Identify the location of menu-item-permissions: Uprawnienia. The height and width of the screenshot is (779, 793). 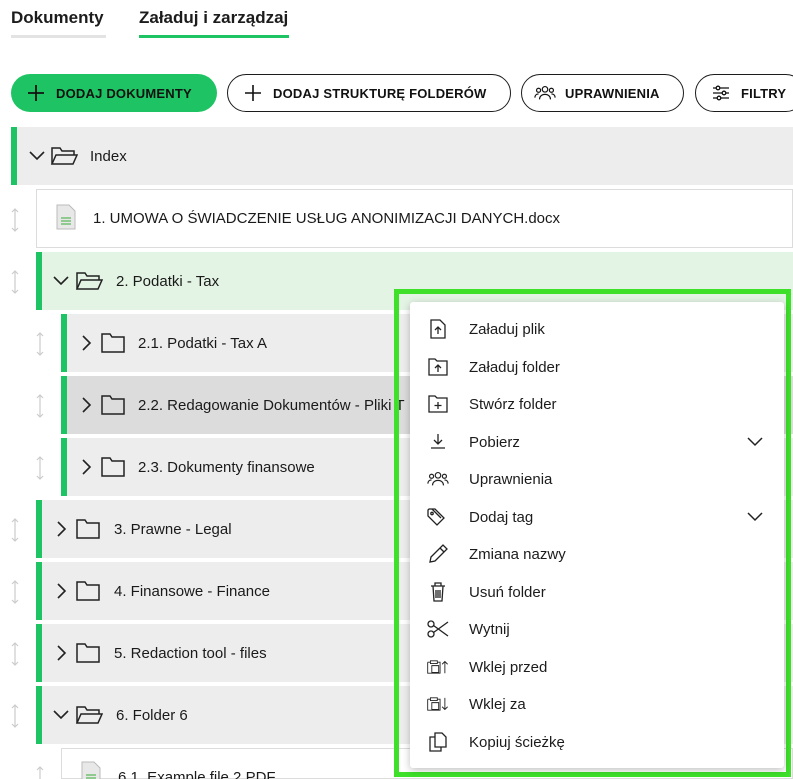
(597, 479).